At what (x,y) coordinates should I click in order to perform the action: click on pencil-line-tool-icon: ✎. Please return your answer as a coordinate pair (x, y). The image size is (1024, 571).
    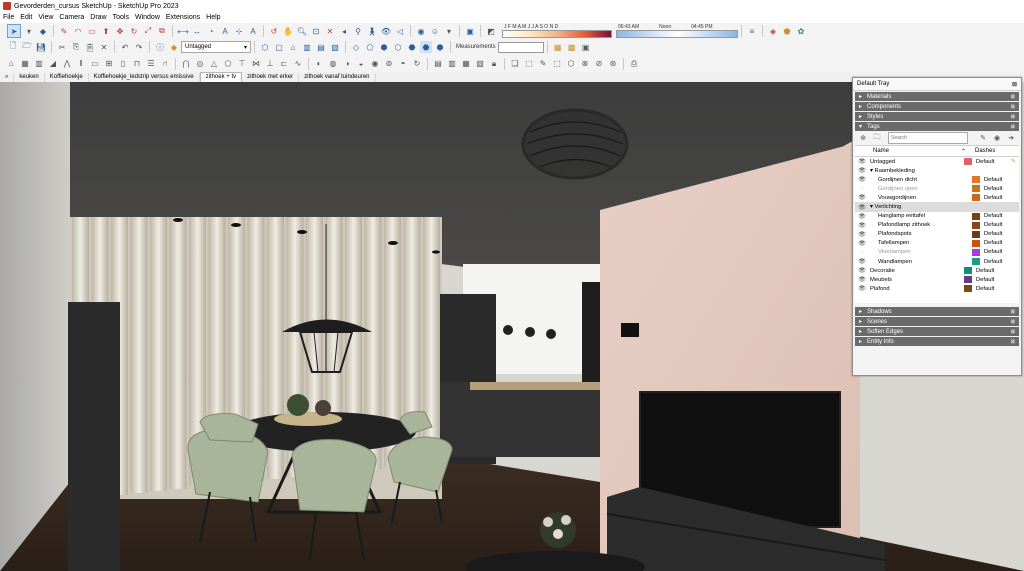
    Looking at the image, I should click on (64, 31).